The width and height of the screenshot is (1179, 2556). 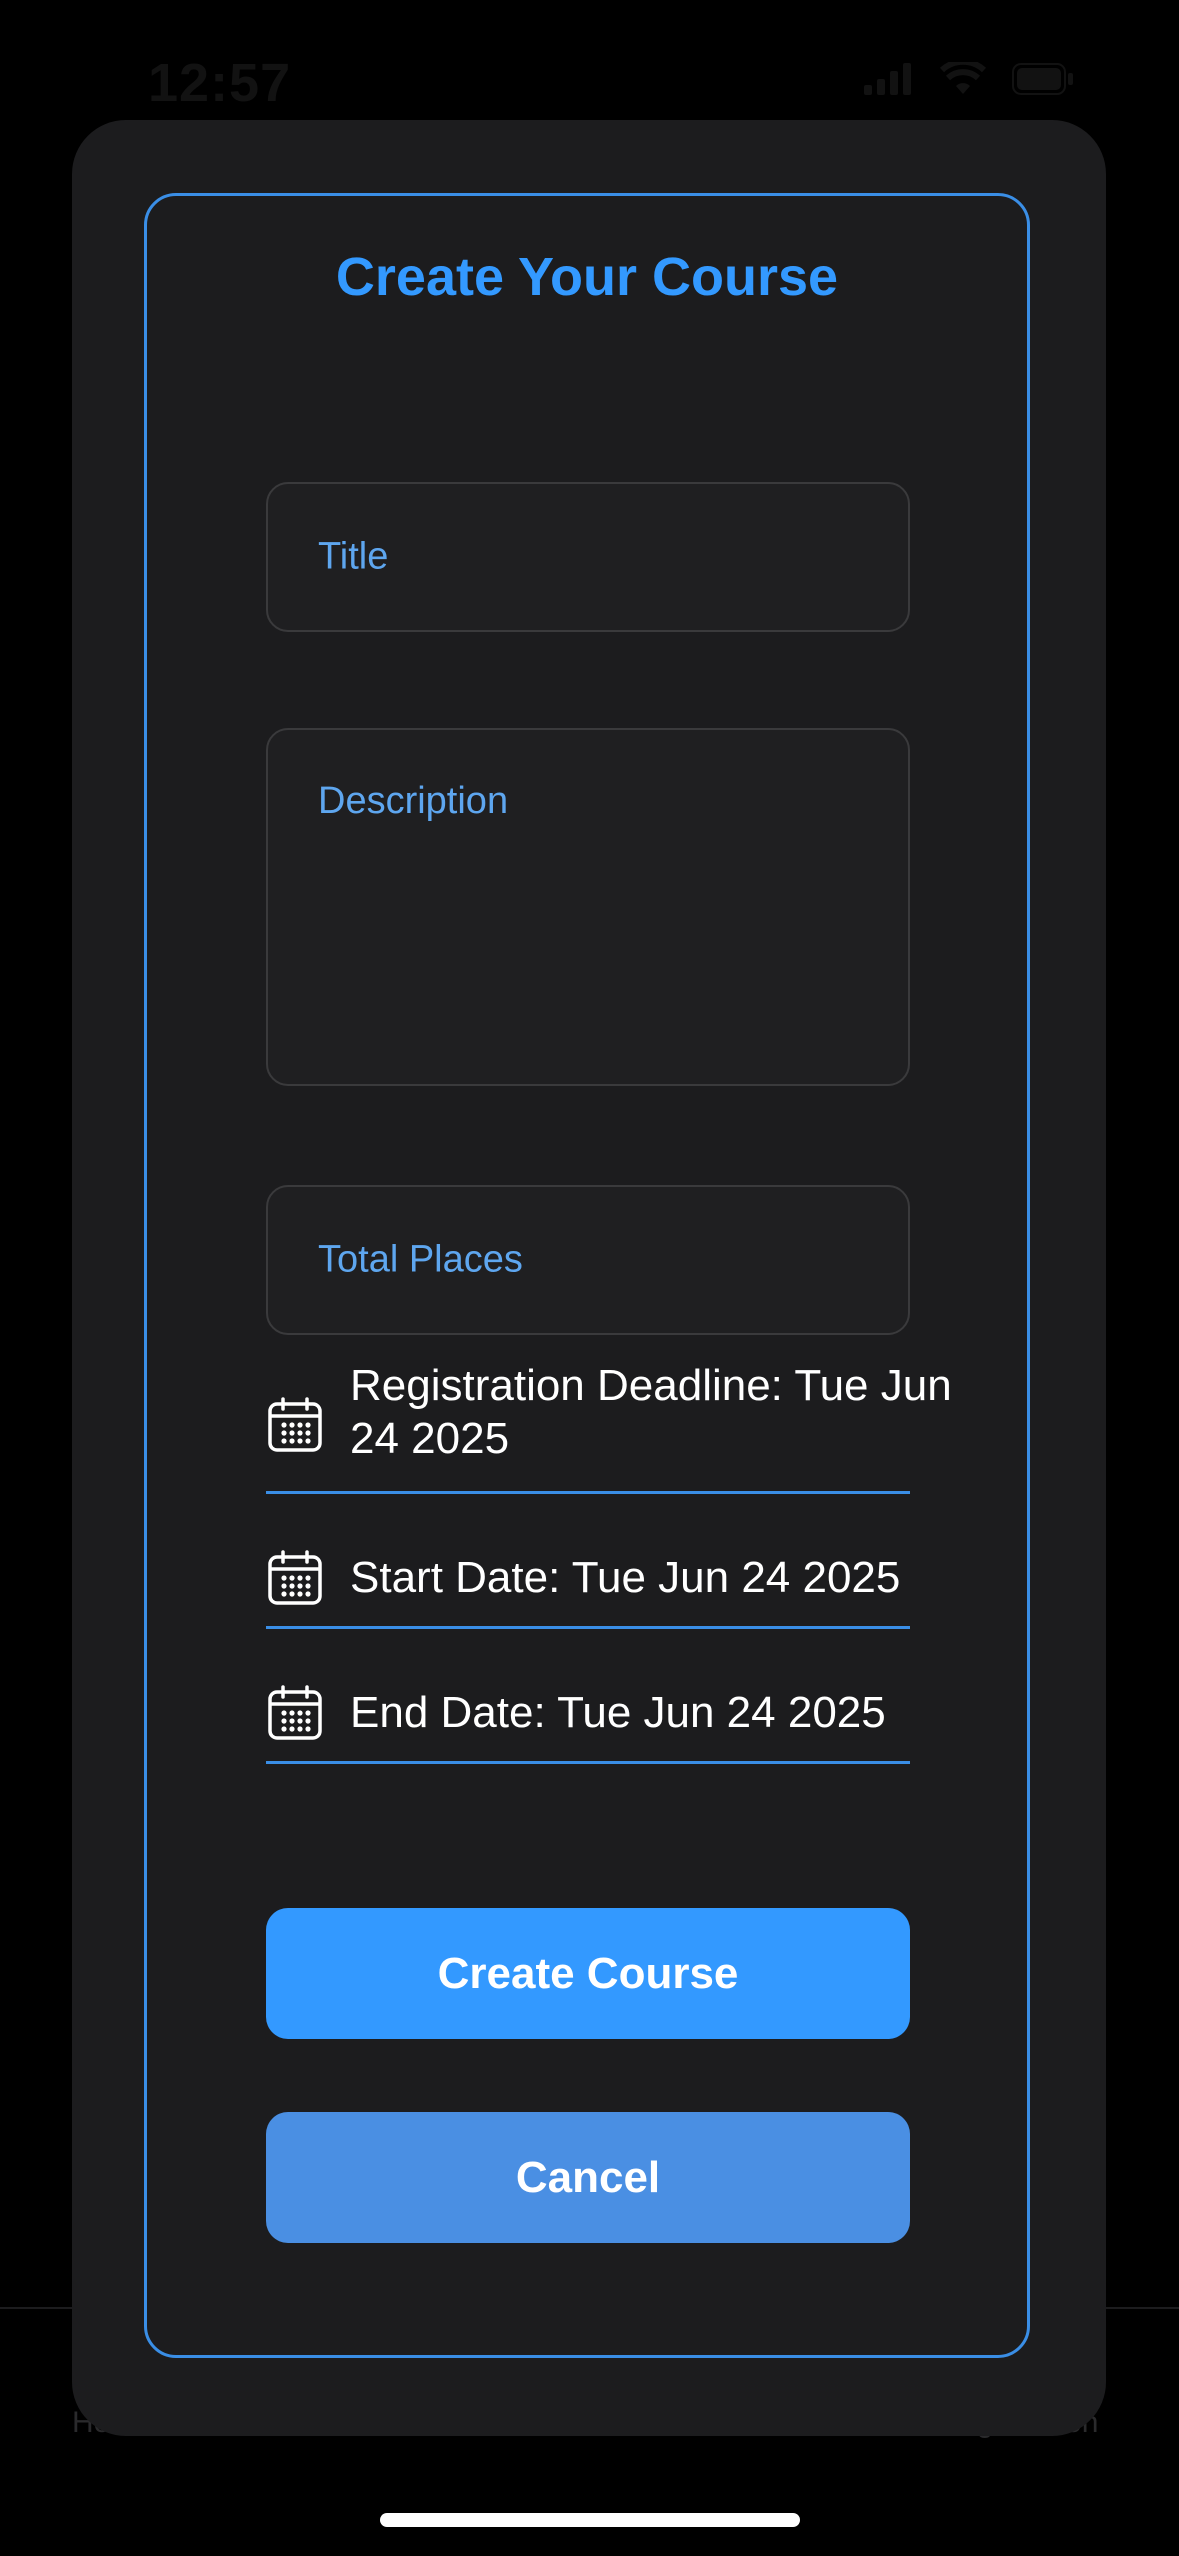 I want to click on form-title: Create Your Course, so click(x=587, y=277).